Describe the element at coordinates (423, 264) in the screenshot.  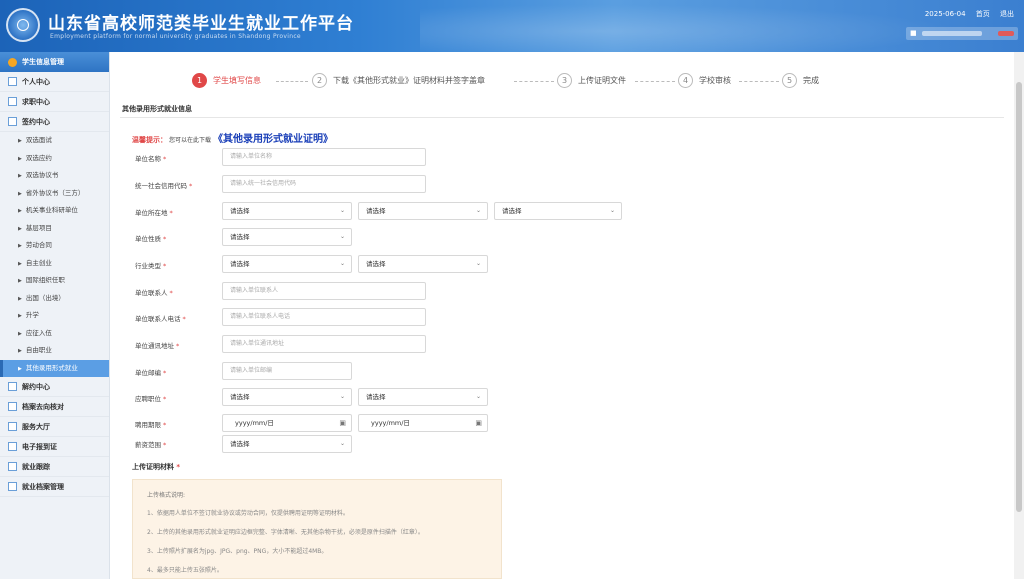
I see `industry-select-2: 请选择 ⌄` at that location.